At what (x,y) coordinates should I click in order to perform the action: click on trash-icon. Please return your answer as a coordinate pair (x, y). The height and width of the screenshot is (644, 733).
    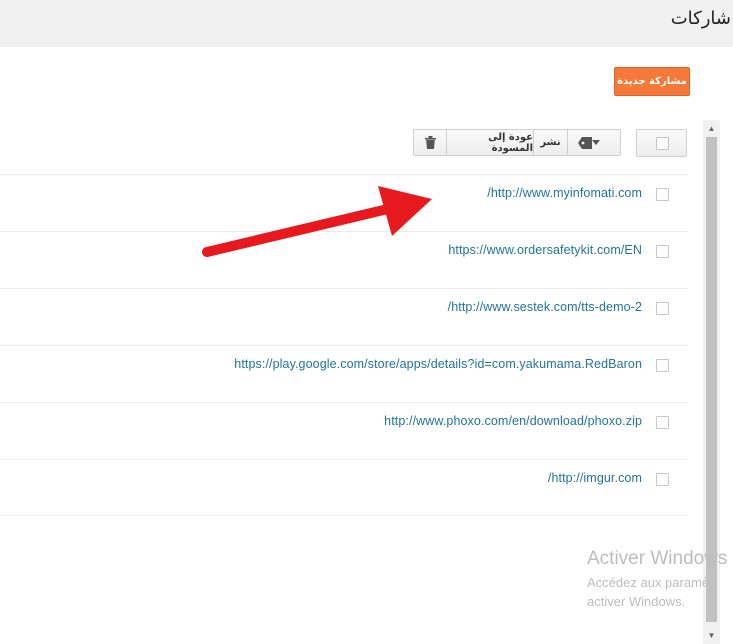
    Looking at the image, I should click on (430, 142).